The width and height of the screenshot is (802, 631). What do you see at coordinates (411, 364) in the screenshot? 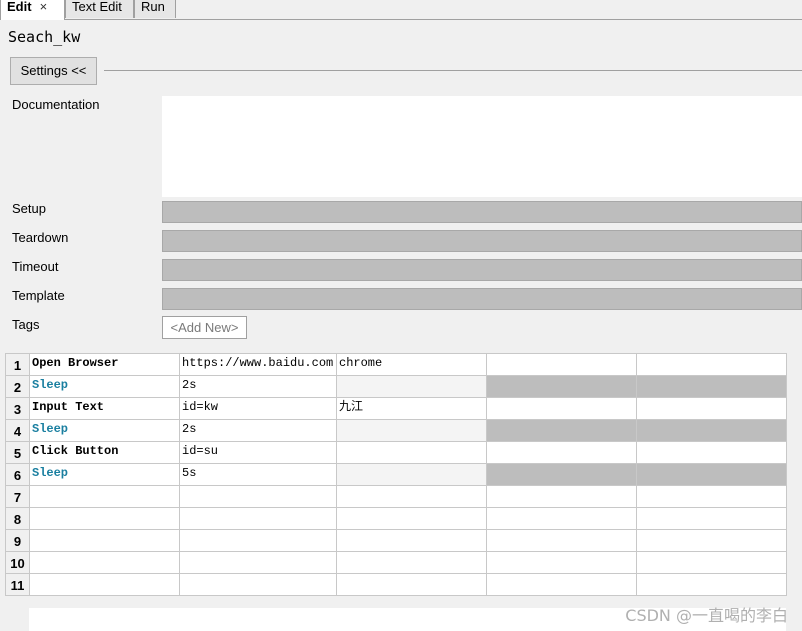
I see `argument-cell: chrome` at bounding box center [411, 364].